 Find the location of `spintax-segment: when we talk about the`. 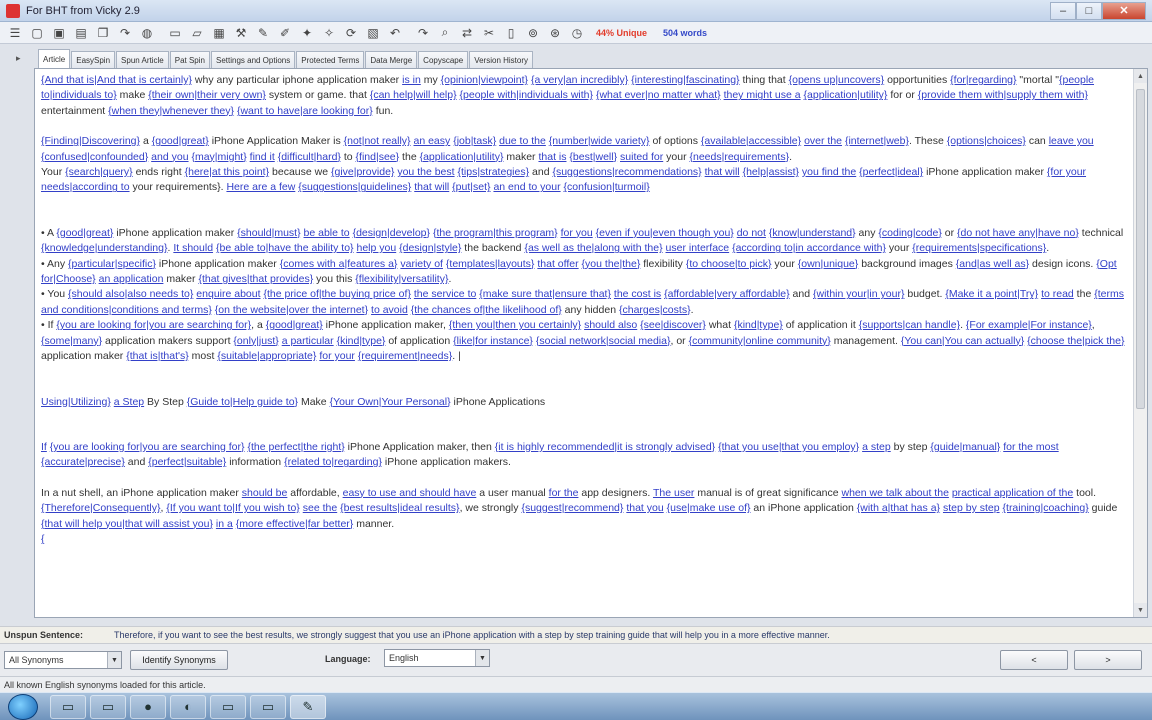

spintax-segment: when we talk about the is located at coordinates (895, 493).